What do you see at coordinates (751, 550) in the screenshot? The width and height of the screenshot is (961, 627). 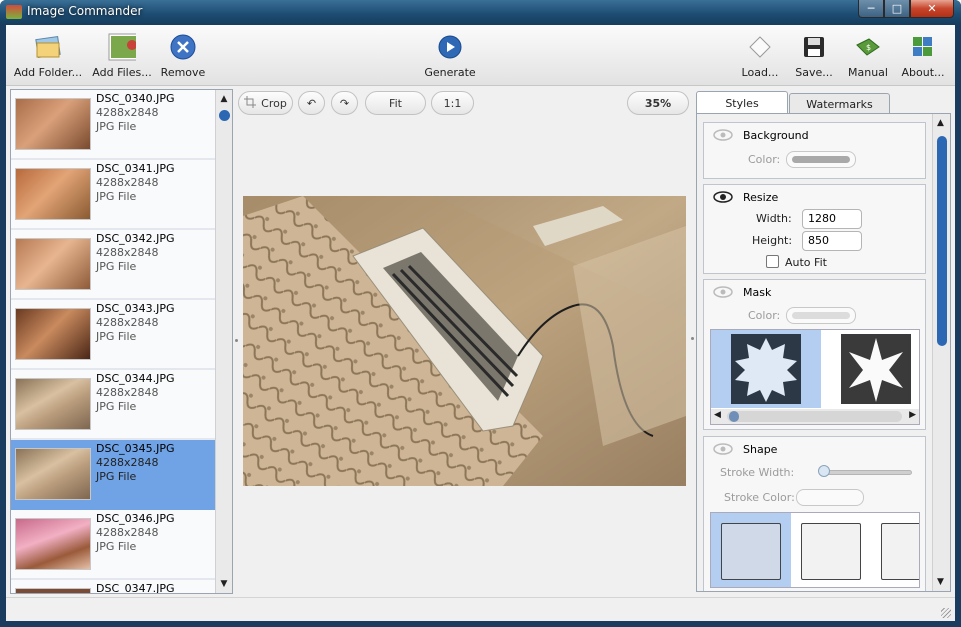 I see `shape-option-selected` at bounding box center [751, 550].